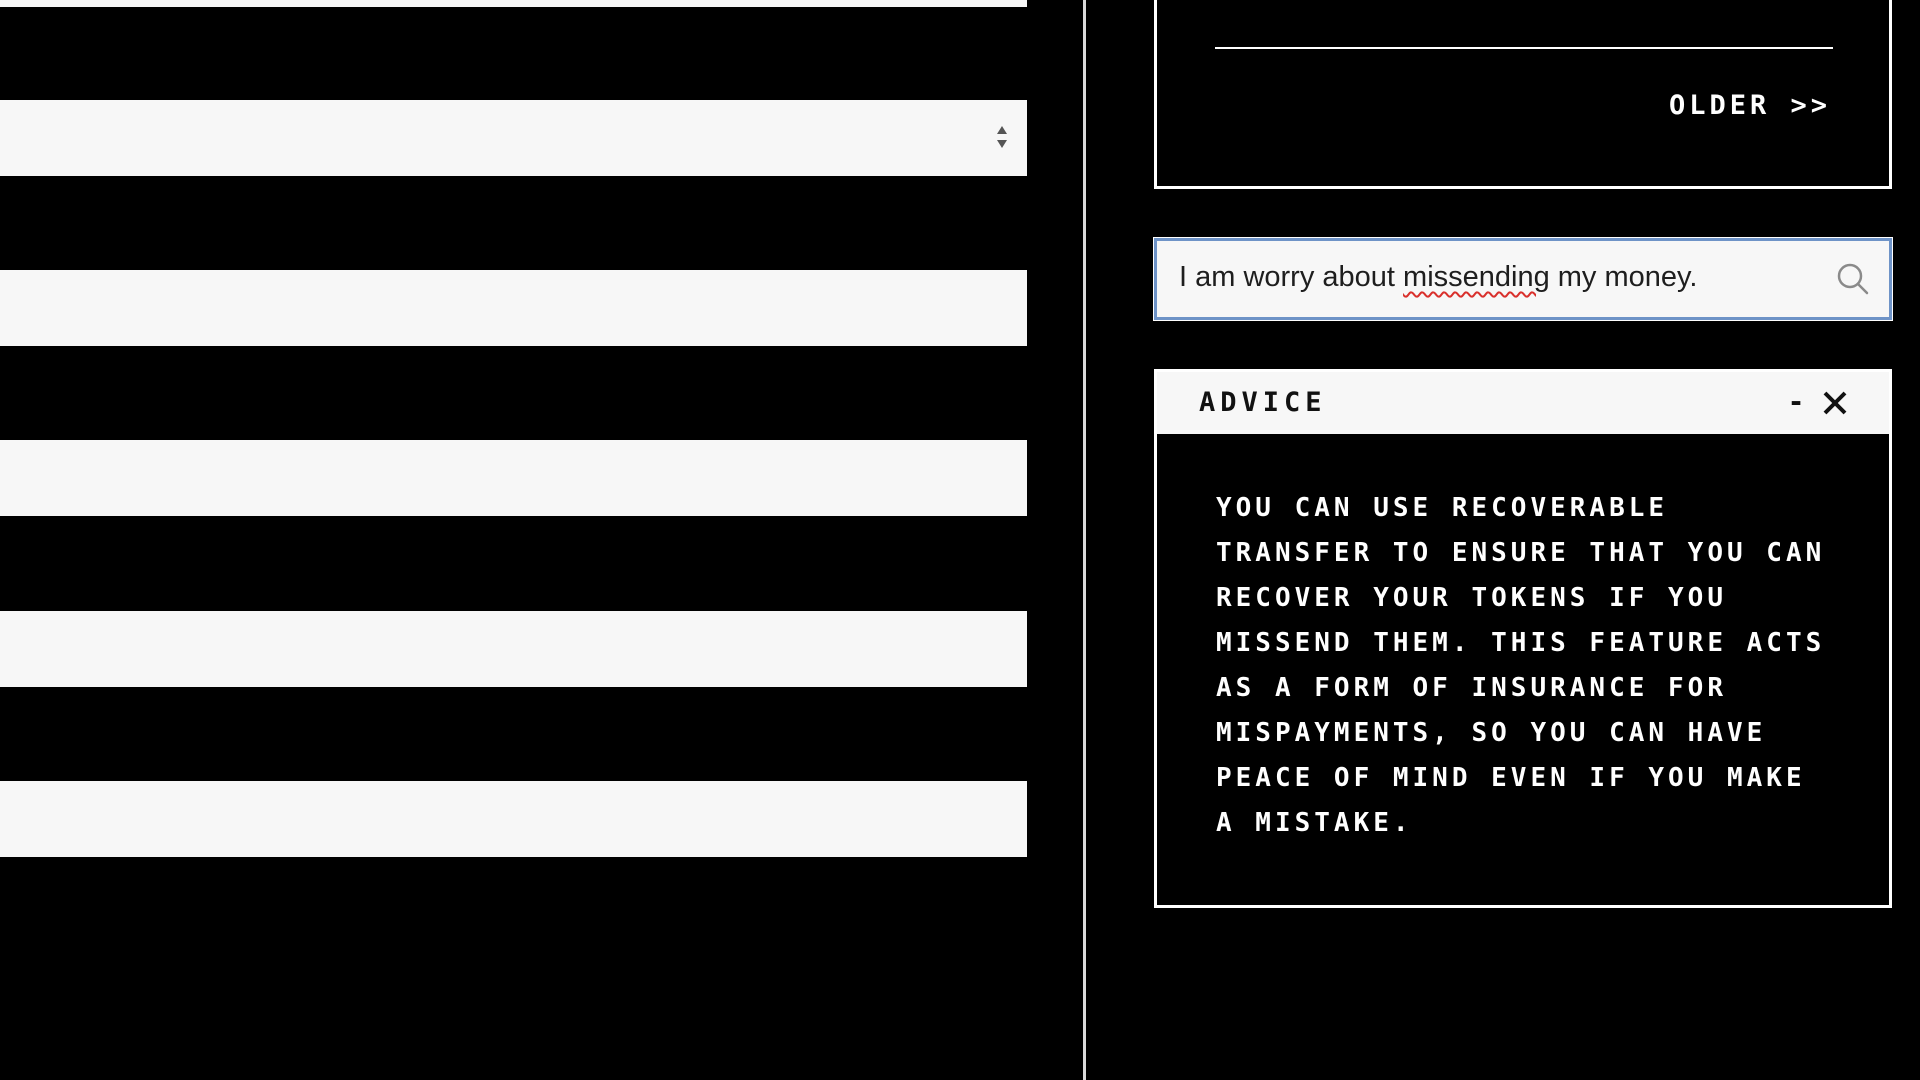 This screenshot has height=1080, width=1920. I want to click on search-input: I am worry about missending my money., so click(1438, 277).